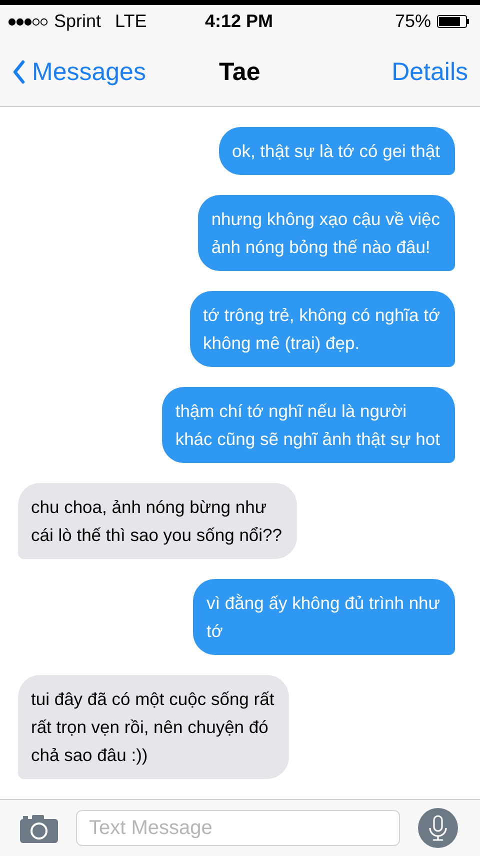 The image size is (480, 856). Describe the element at coordinates (19, 72) in the screenshot. I see `chevron-left-icon` at that location.